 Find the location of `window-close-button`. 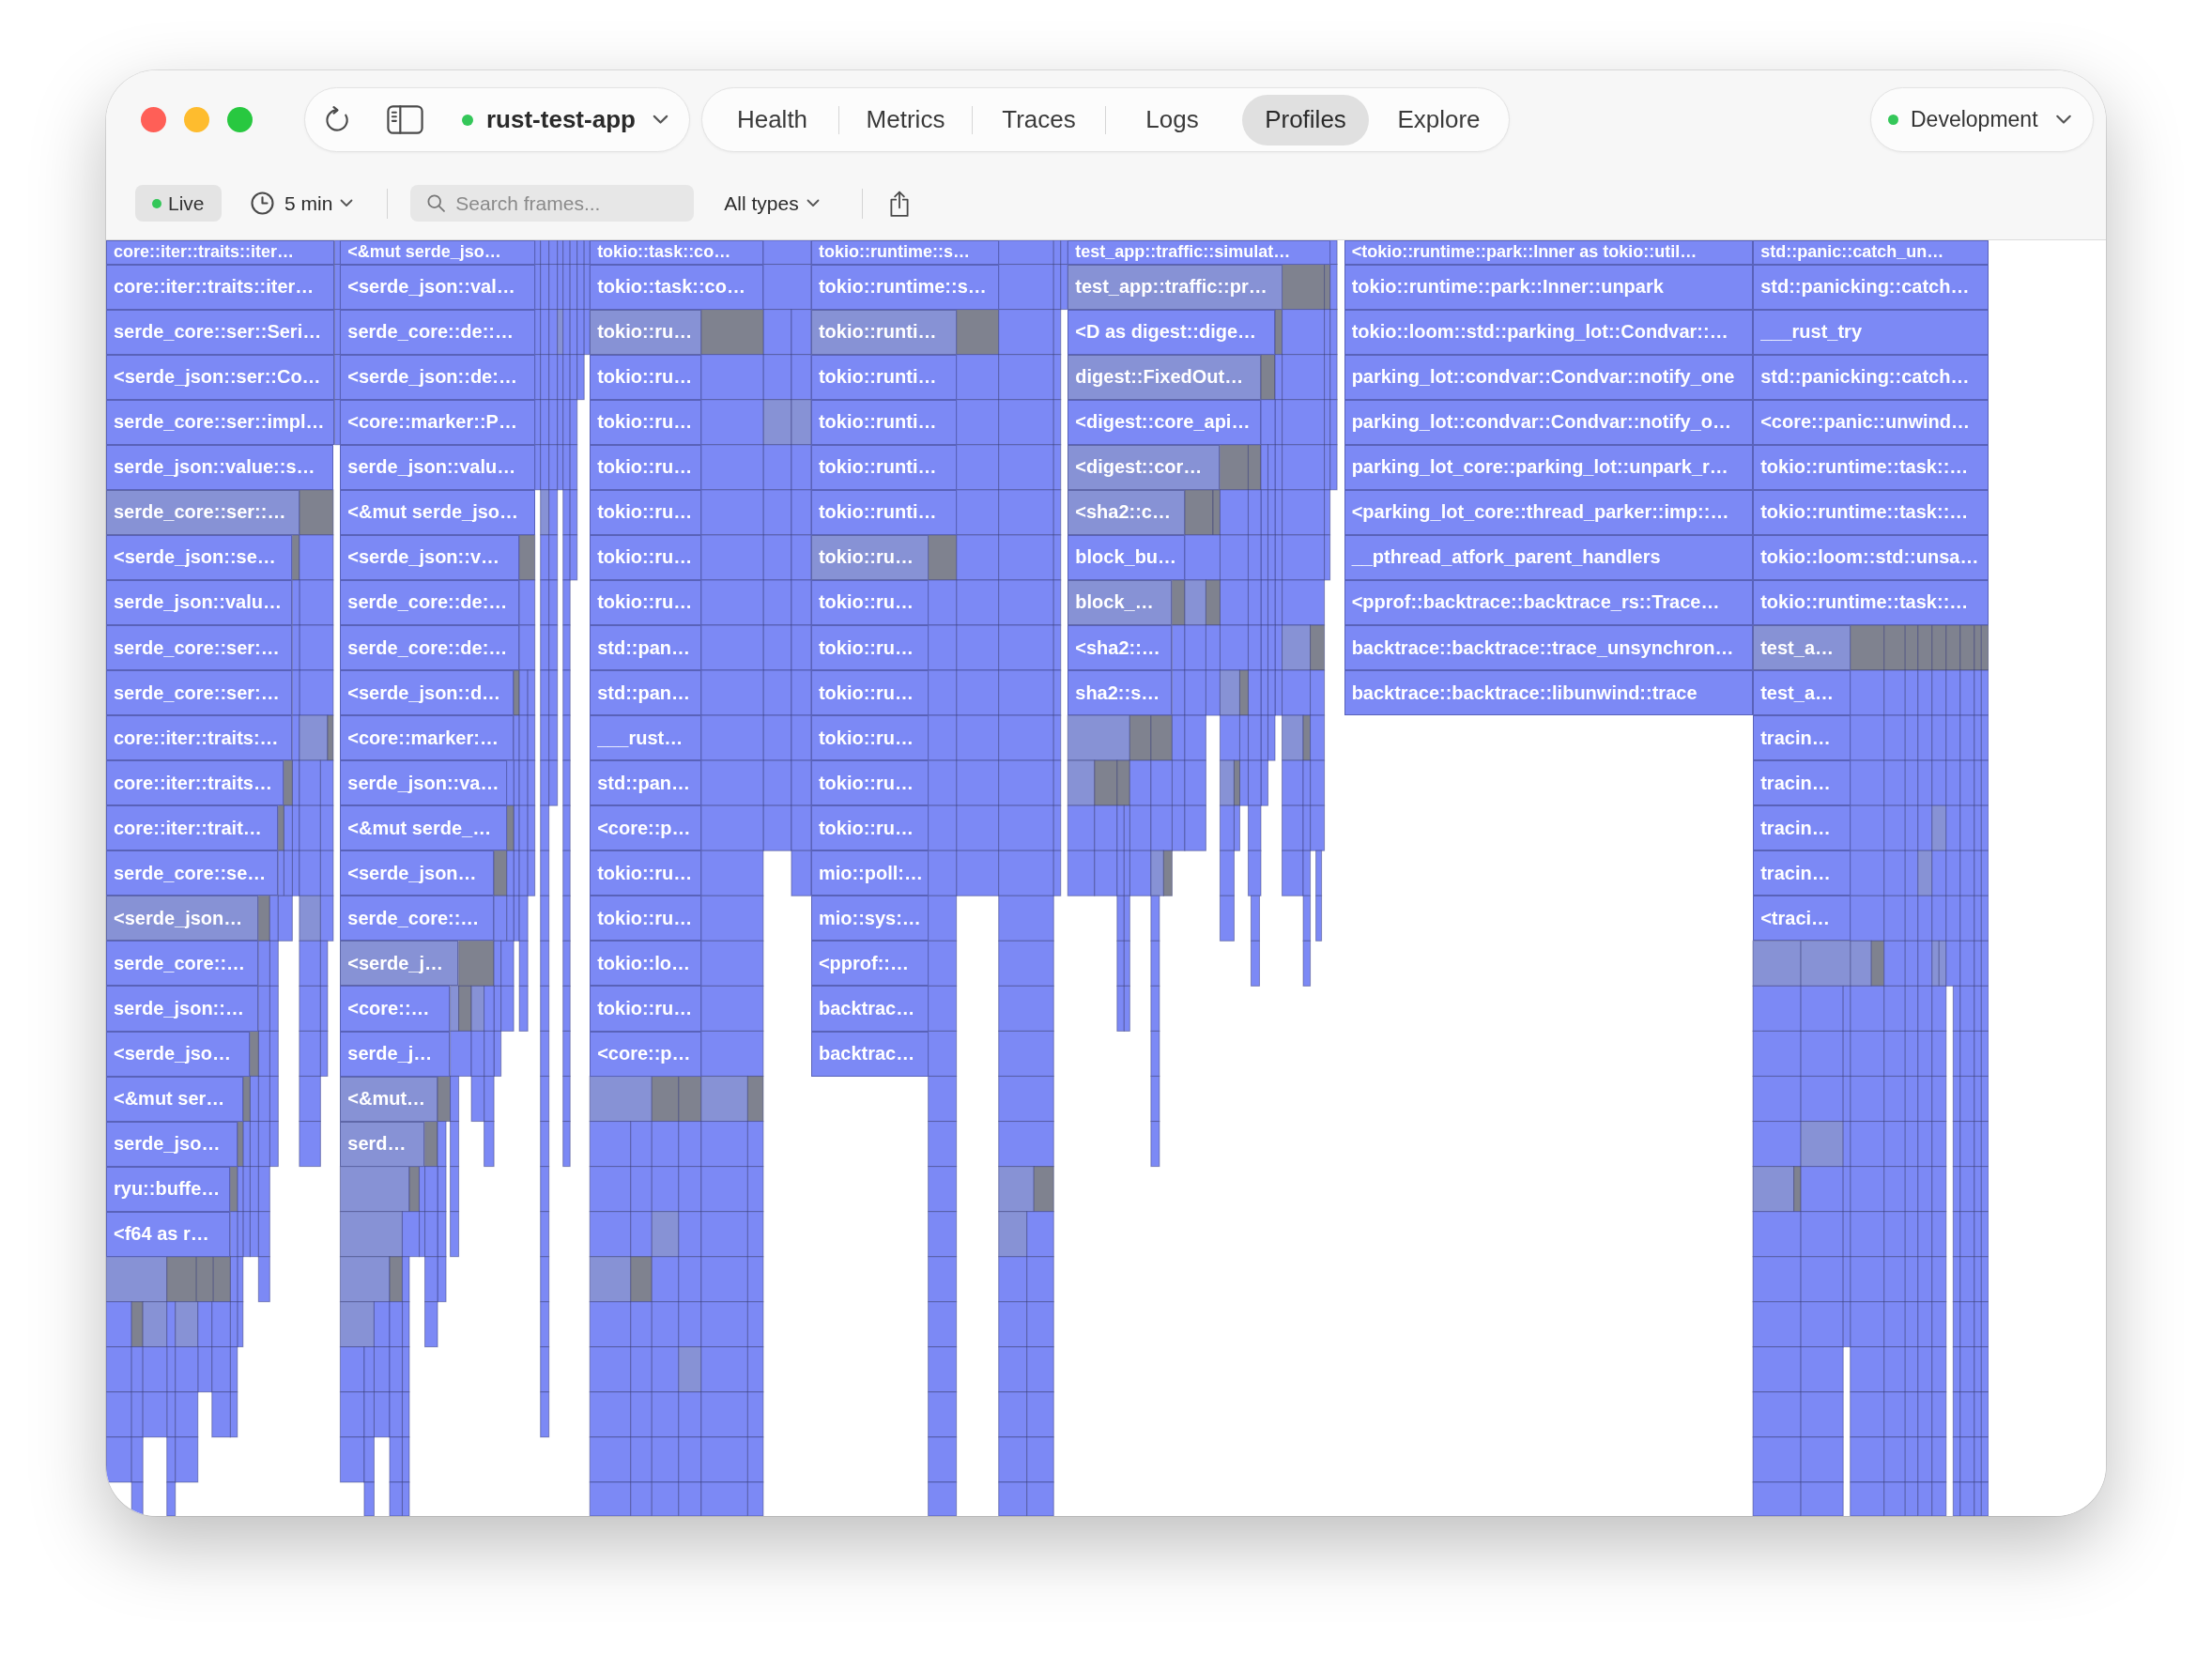

window-close-button is located at coordinates (153, 119).